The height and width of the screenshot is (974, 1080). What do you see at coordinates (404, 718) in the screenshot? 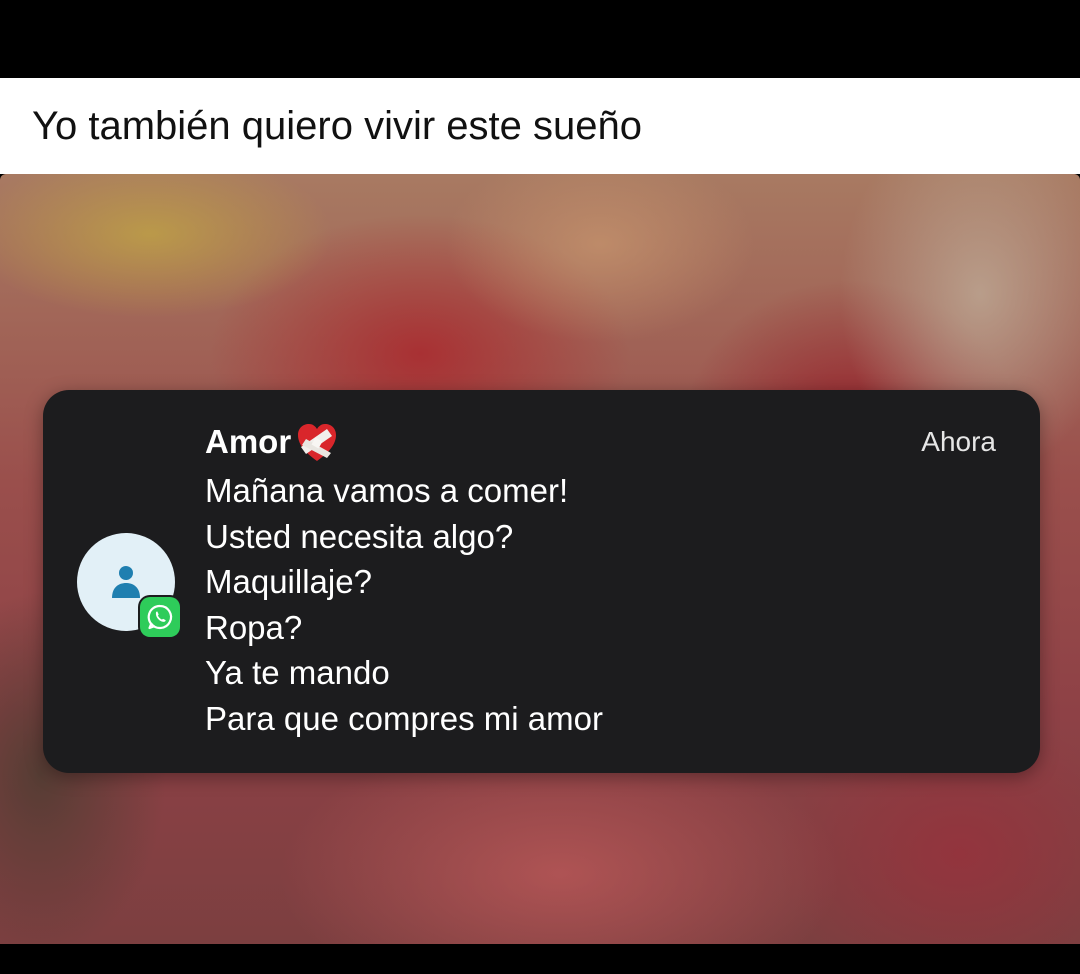
I see `message-line: Para que compres mi amor` at bounding box center [404, 718].